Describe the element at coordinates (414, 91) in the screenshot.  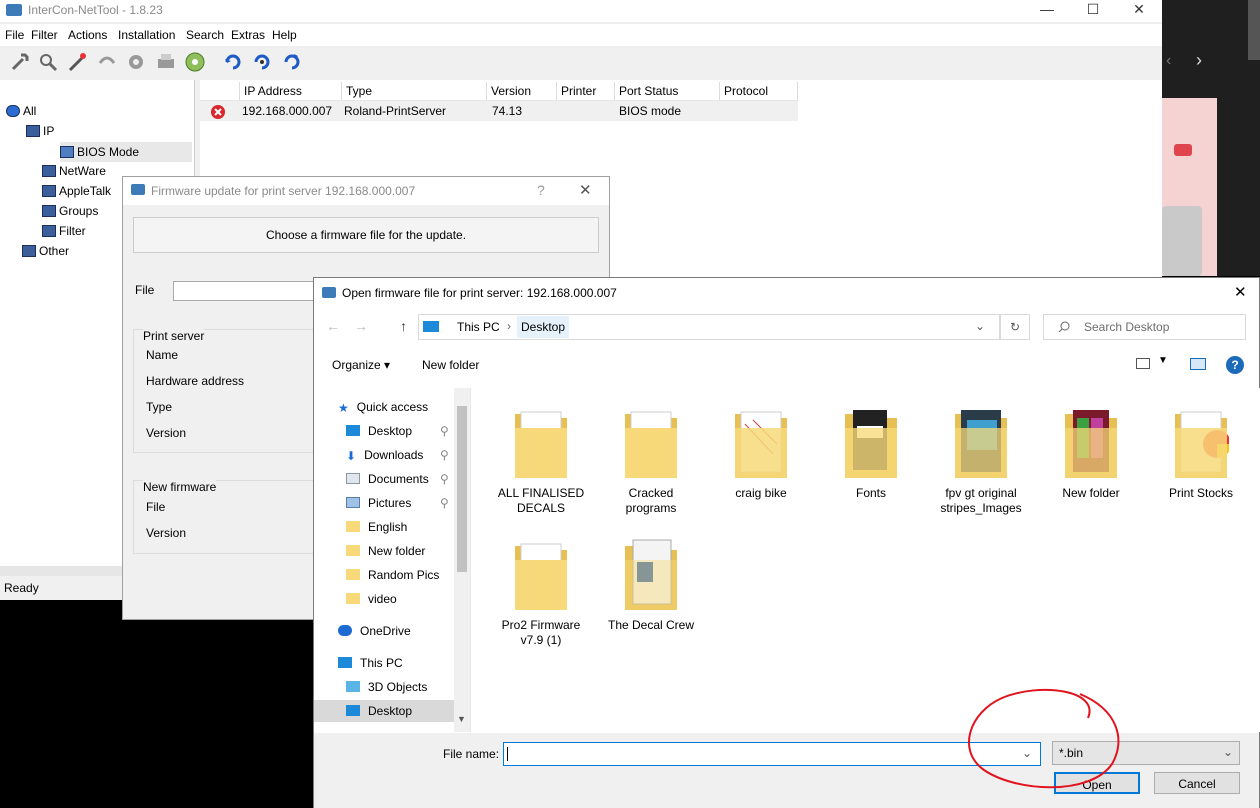
I see `column-type: Type` at that location.